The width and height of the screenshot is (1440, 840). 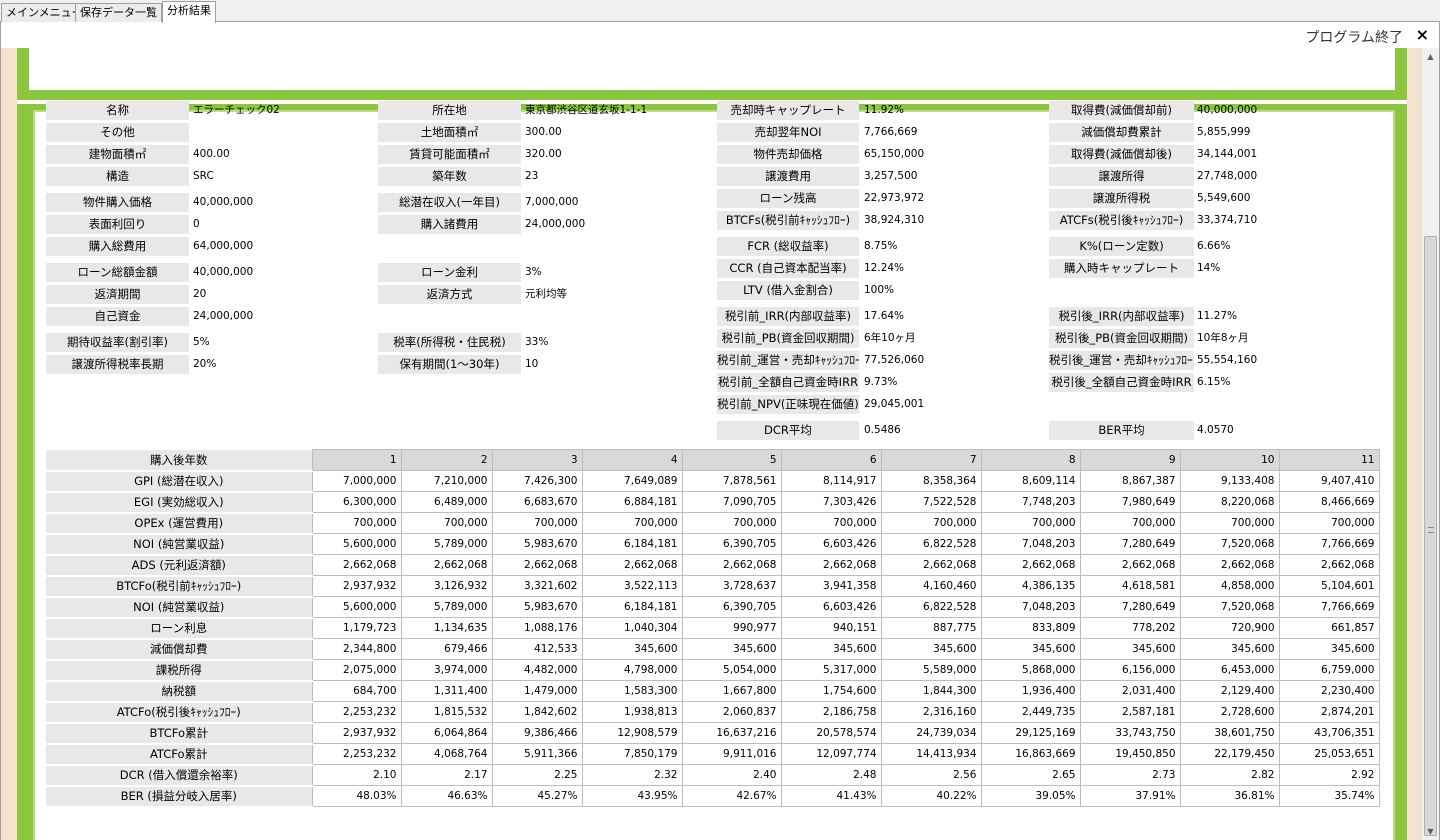 What do you see at coordinates (117, 294) in the screenshot?
I see `summary-label: 返済期間` at bounding box center [117, 294].